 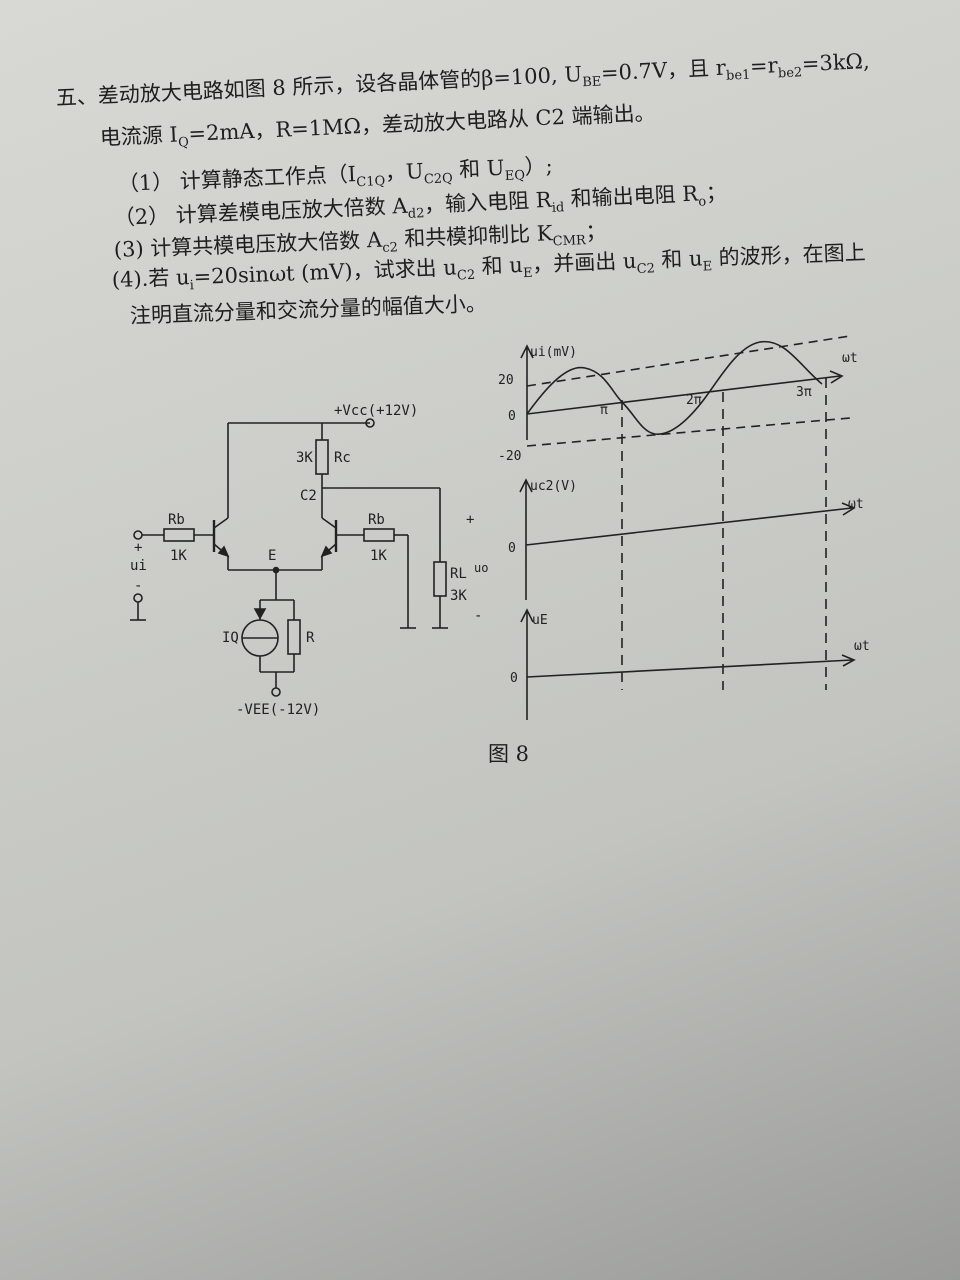 I want to click on vee-label: -VEE(-12V), so click(x=278, y=710).